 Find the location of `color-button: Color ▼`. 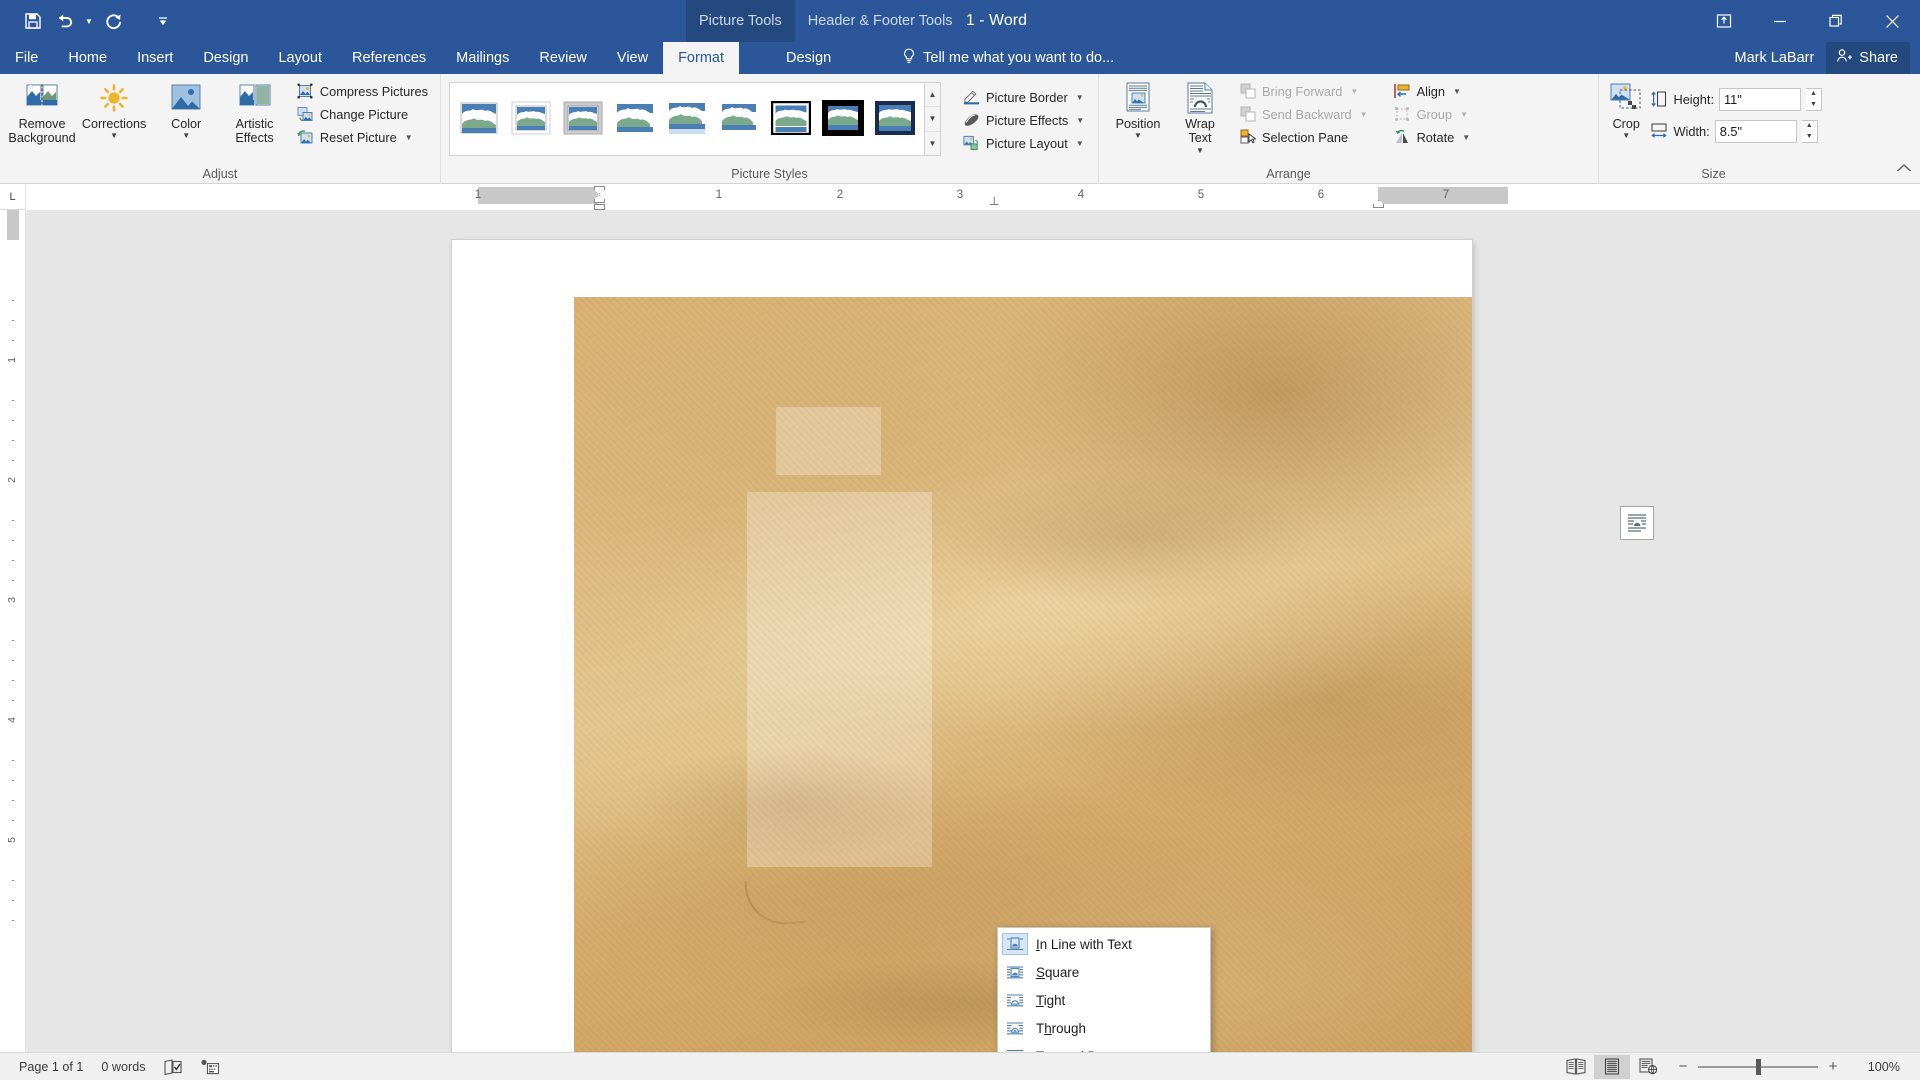

color-button: Color ▼ is located at coordinates (186, 110).